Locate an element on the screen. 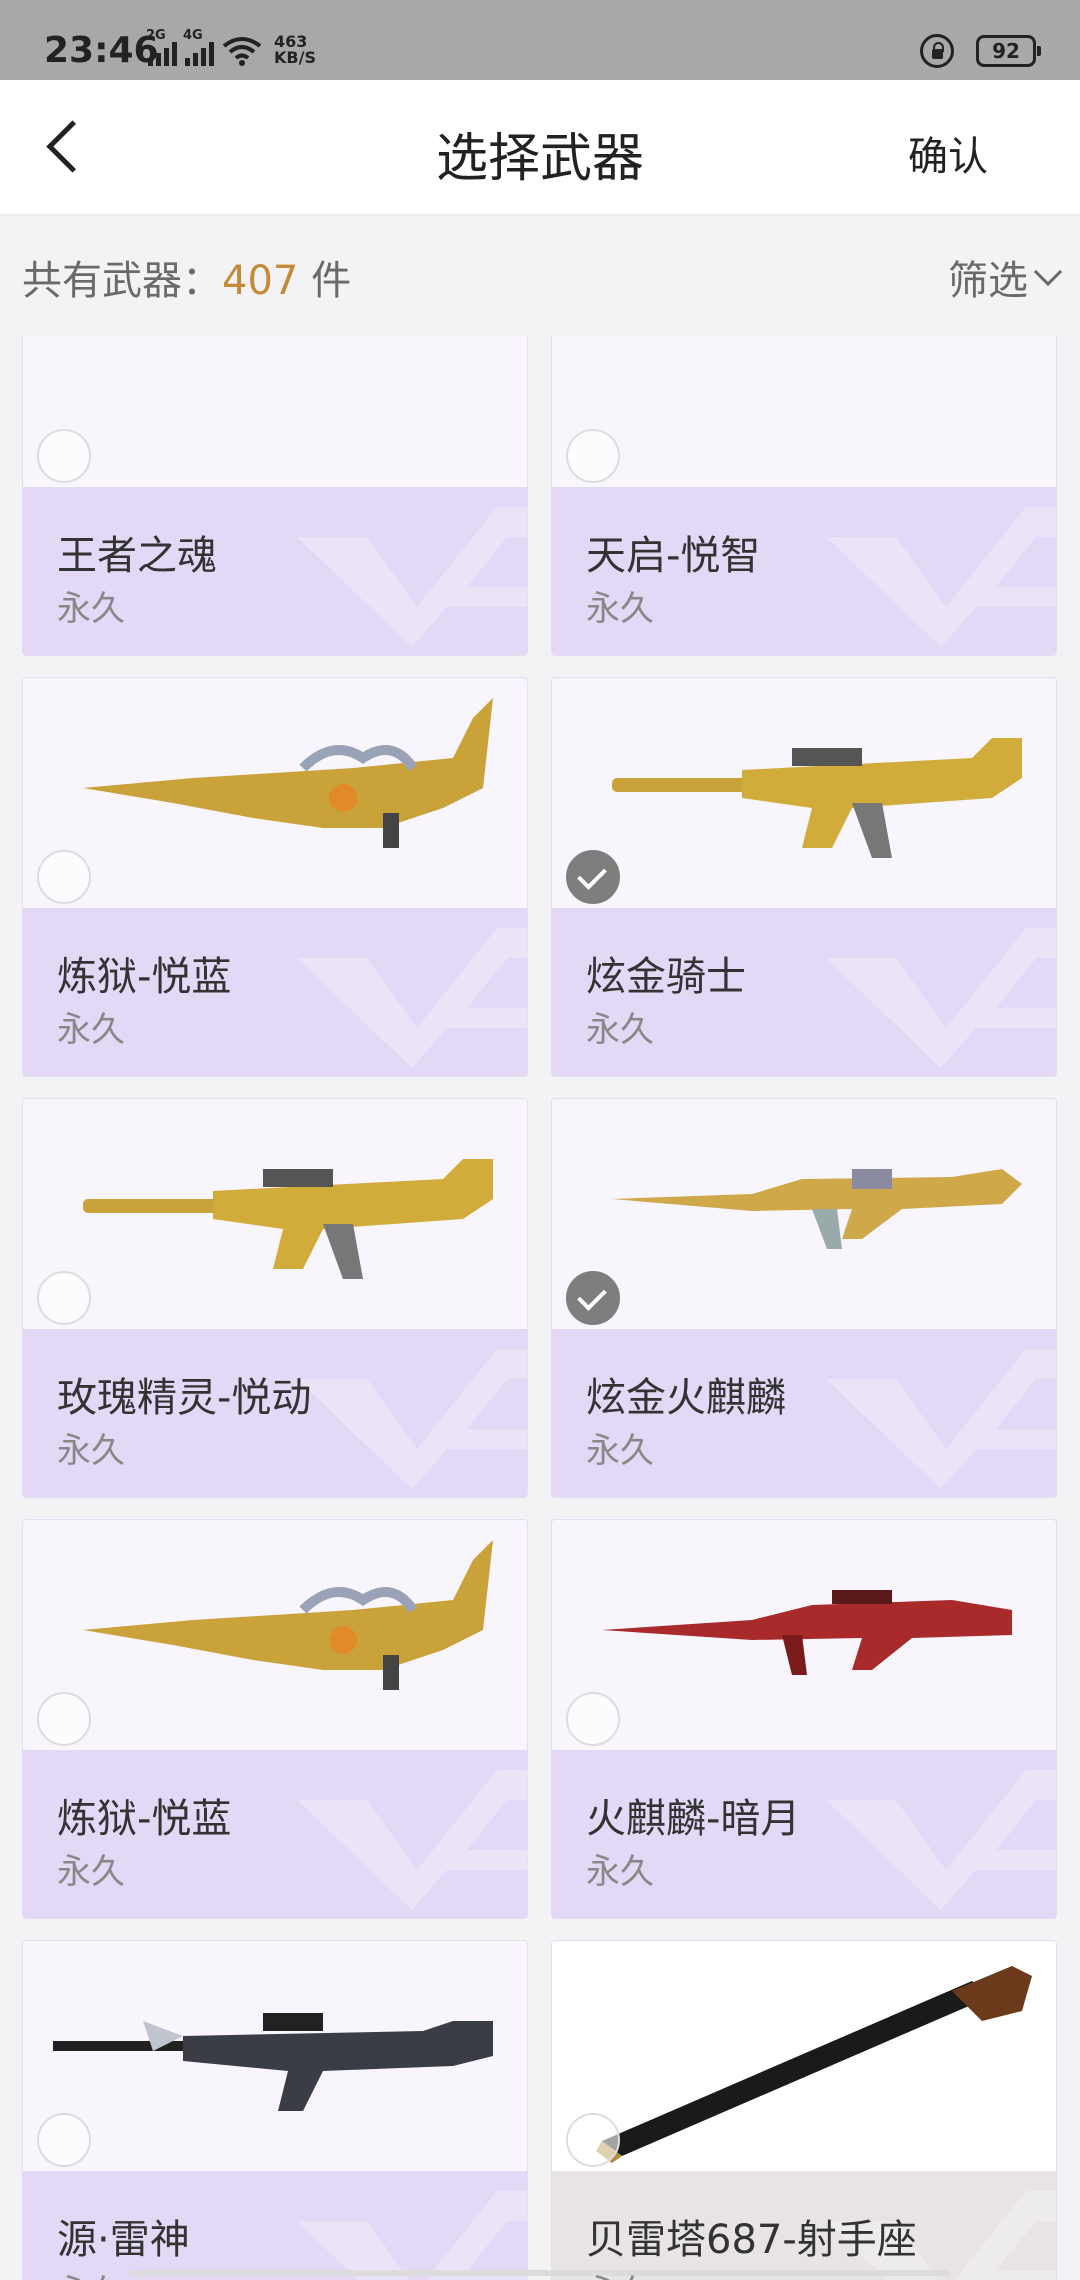  status-time: 23:46 is located at coordinates (101, 50).